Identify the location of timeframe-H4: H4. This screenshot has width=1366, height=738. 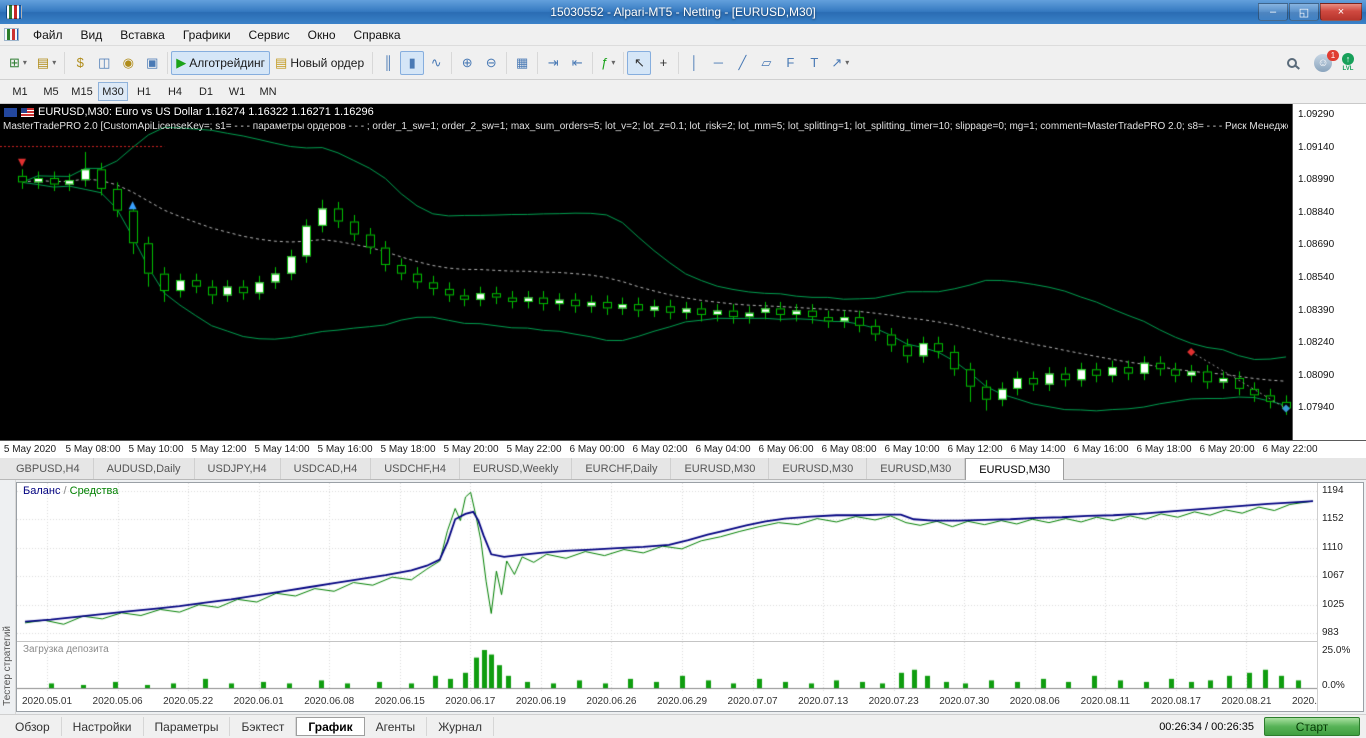
(175, 91).